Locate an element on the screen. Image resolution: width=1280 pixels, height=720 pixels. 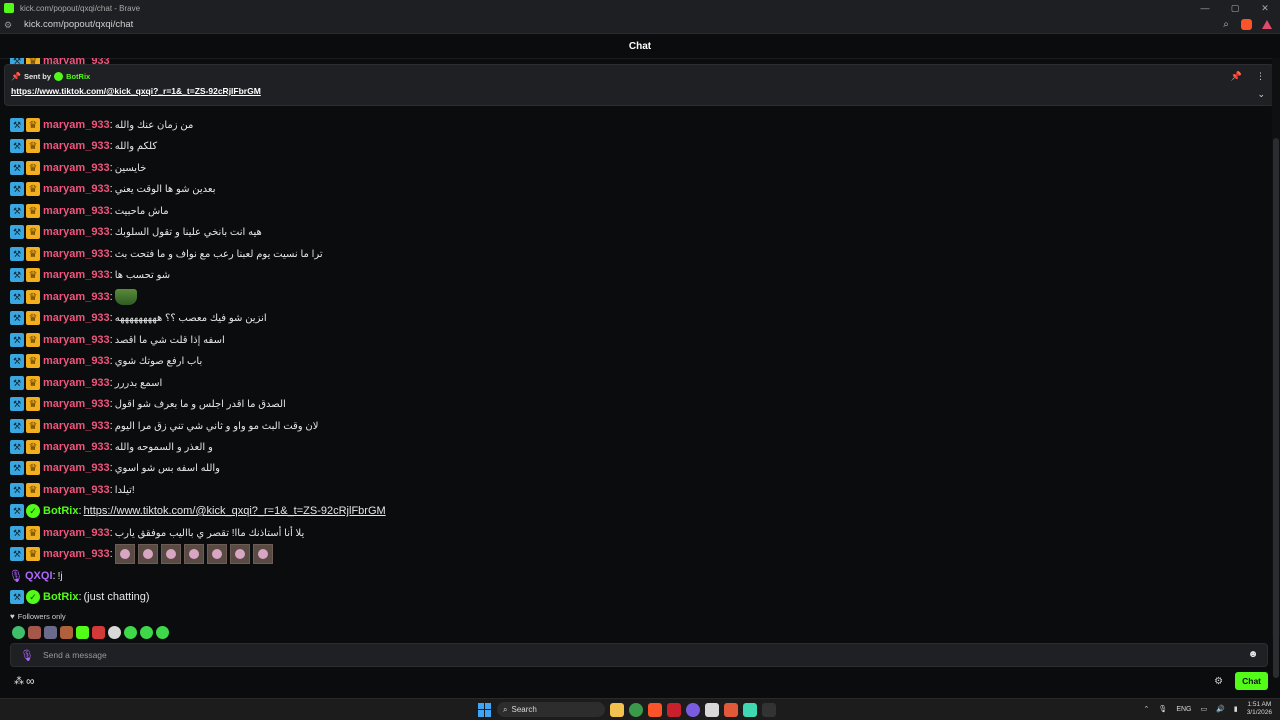
unpin-icon: 📌 is located at coordinates (1236, 76).